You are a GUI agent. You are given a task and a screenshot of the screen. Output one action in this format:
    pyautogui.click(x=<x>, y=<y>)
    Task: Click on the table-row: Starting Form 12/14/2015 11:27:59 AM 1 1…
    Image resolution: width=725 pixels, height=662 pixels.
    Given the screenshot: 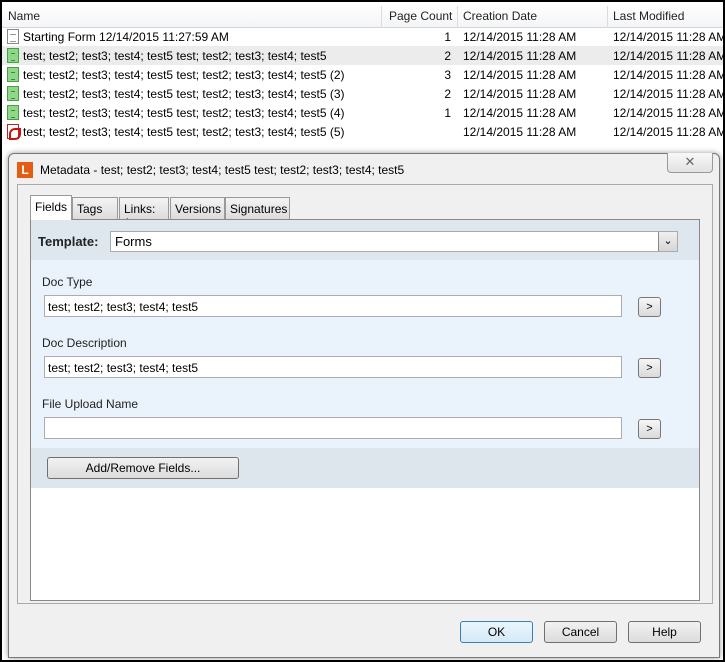 What is the action you would take?
    pyautogui.click(x=362, y=36)
    